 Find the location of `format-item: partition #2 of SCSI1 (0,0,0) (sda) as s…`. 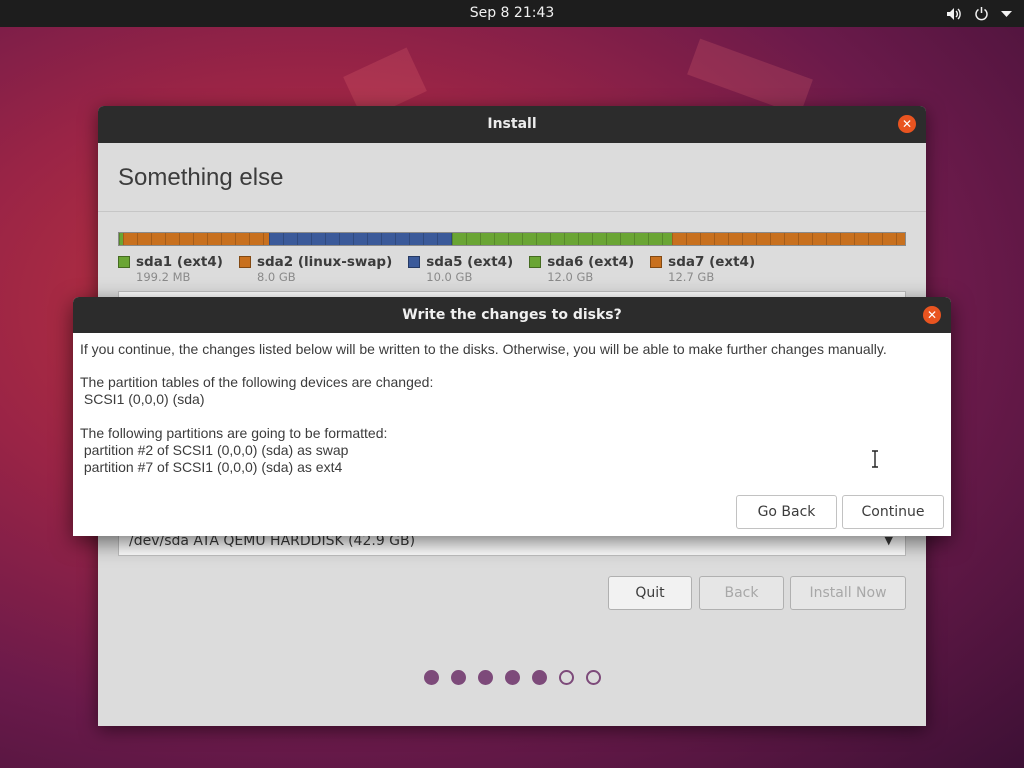

format-item: partition #2 of SCSI1 (0,0,0) (sda) as s… is located at coordinates (214, 450).